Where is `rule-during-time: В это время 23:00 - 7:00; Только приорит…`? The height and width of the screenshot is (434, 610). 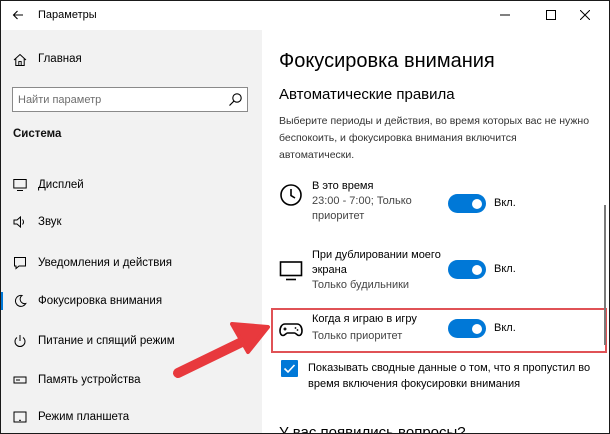 rule-during-time: В это время 23:00 - 7:00; Только приорит… is located at coordinates (438, 201).